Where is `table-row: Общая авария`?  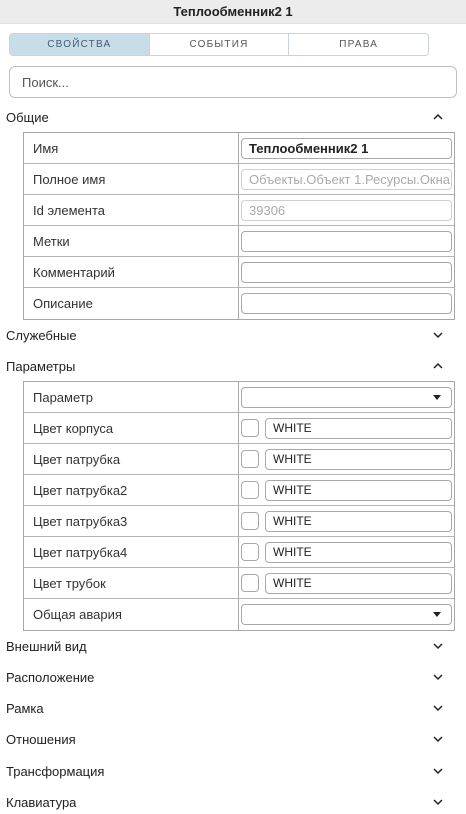 table-row: Общая авария is located at coordinates (239, 614).